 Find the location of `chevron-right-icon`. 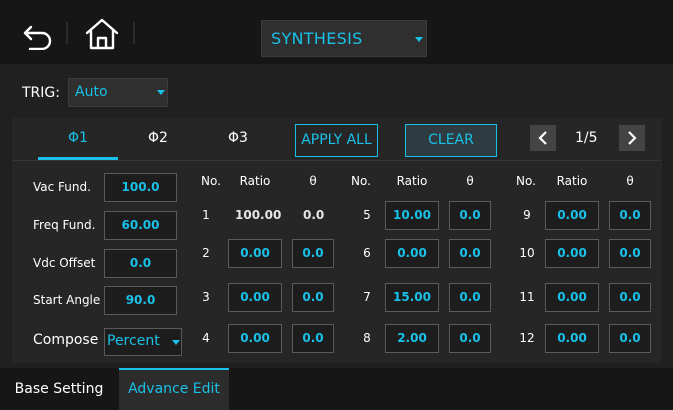

chevron-right-icon is located at coordinates (632, 138).